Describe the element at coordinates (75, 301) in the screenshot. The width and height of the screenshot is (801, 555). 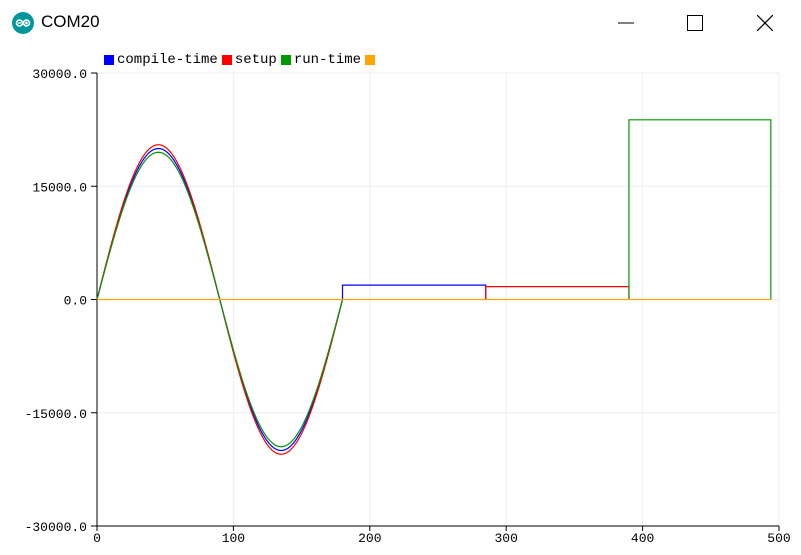
I see `y-tick-label: 0.0` at that location.